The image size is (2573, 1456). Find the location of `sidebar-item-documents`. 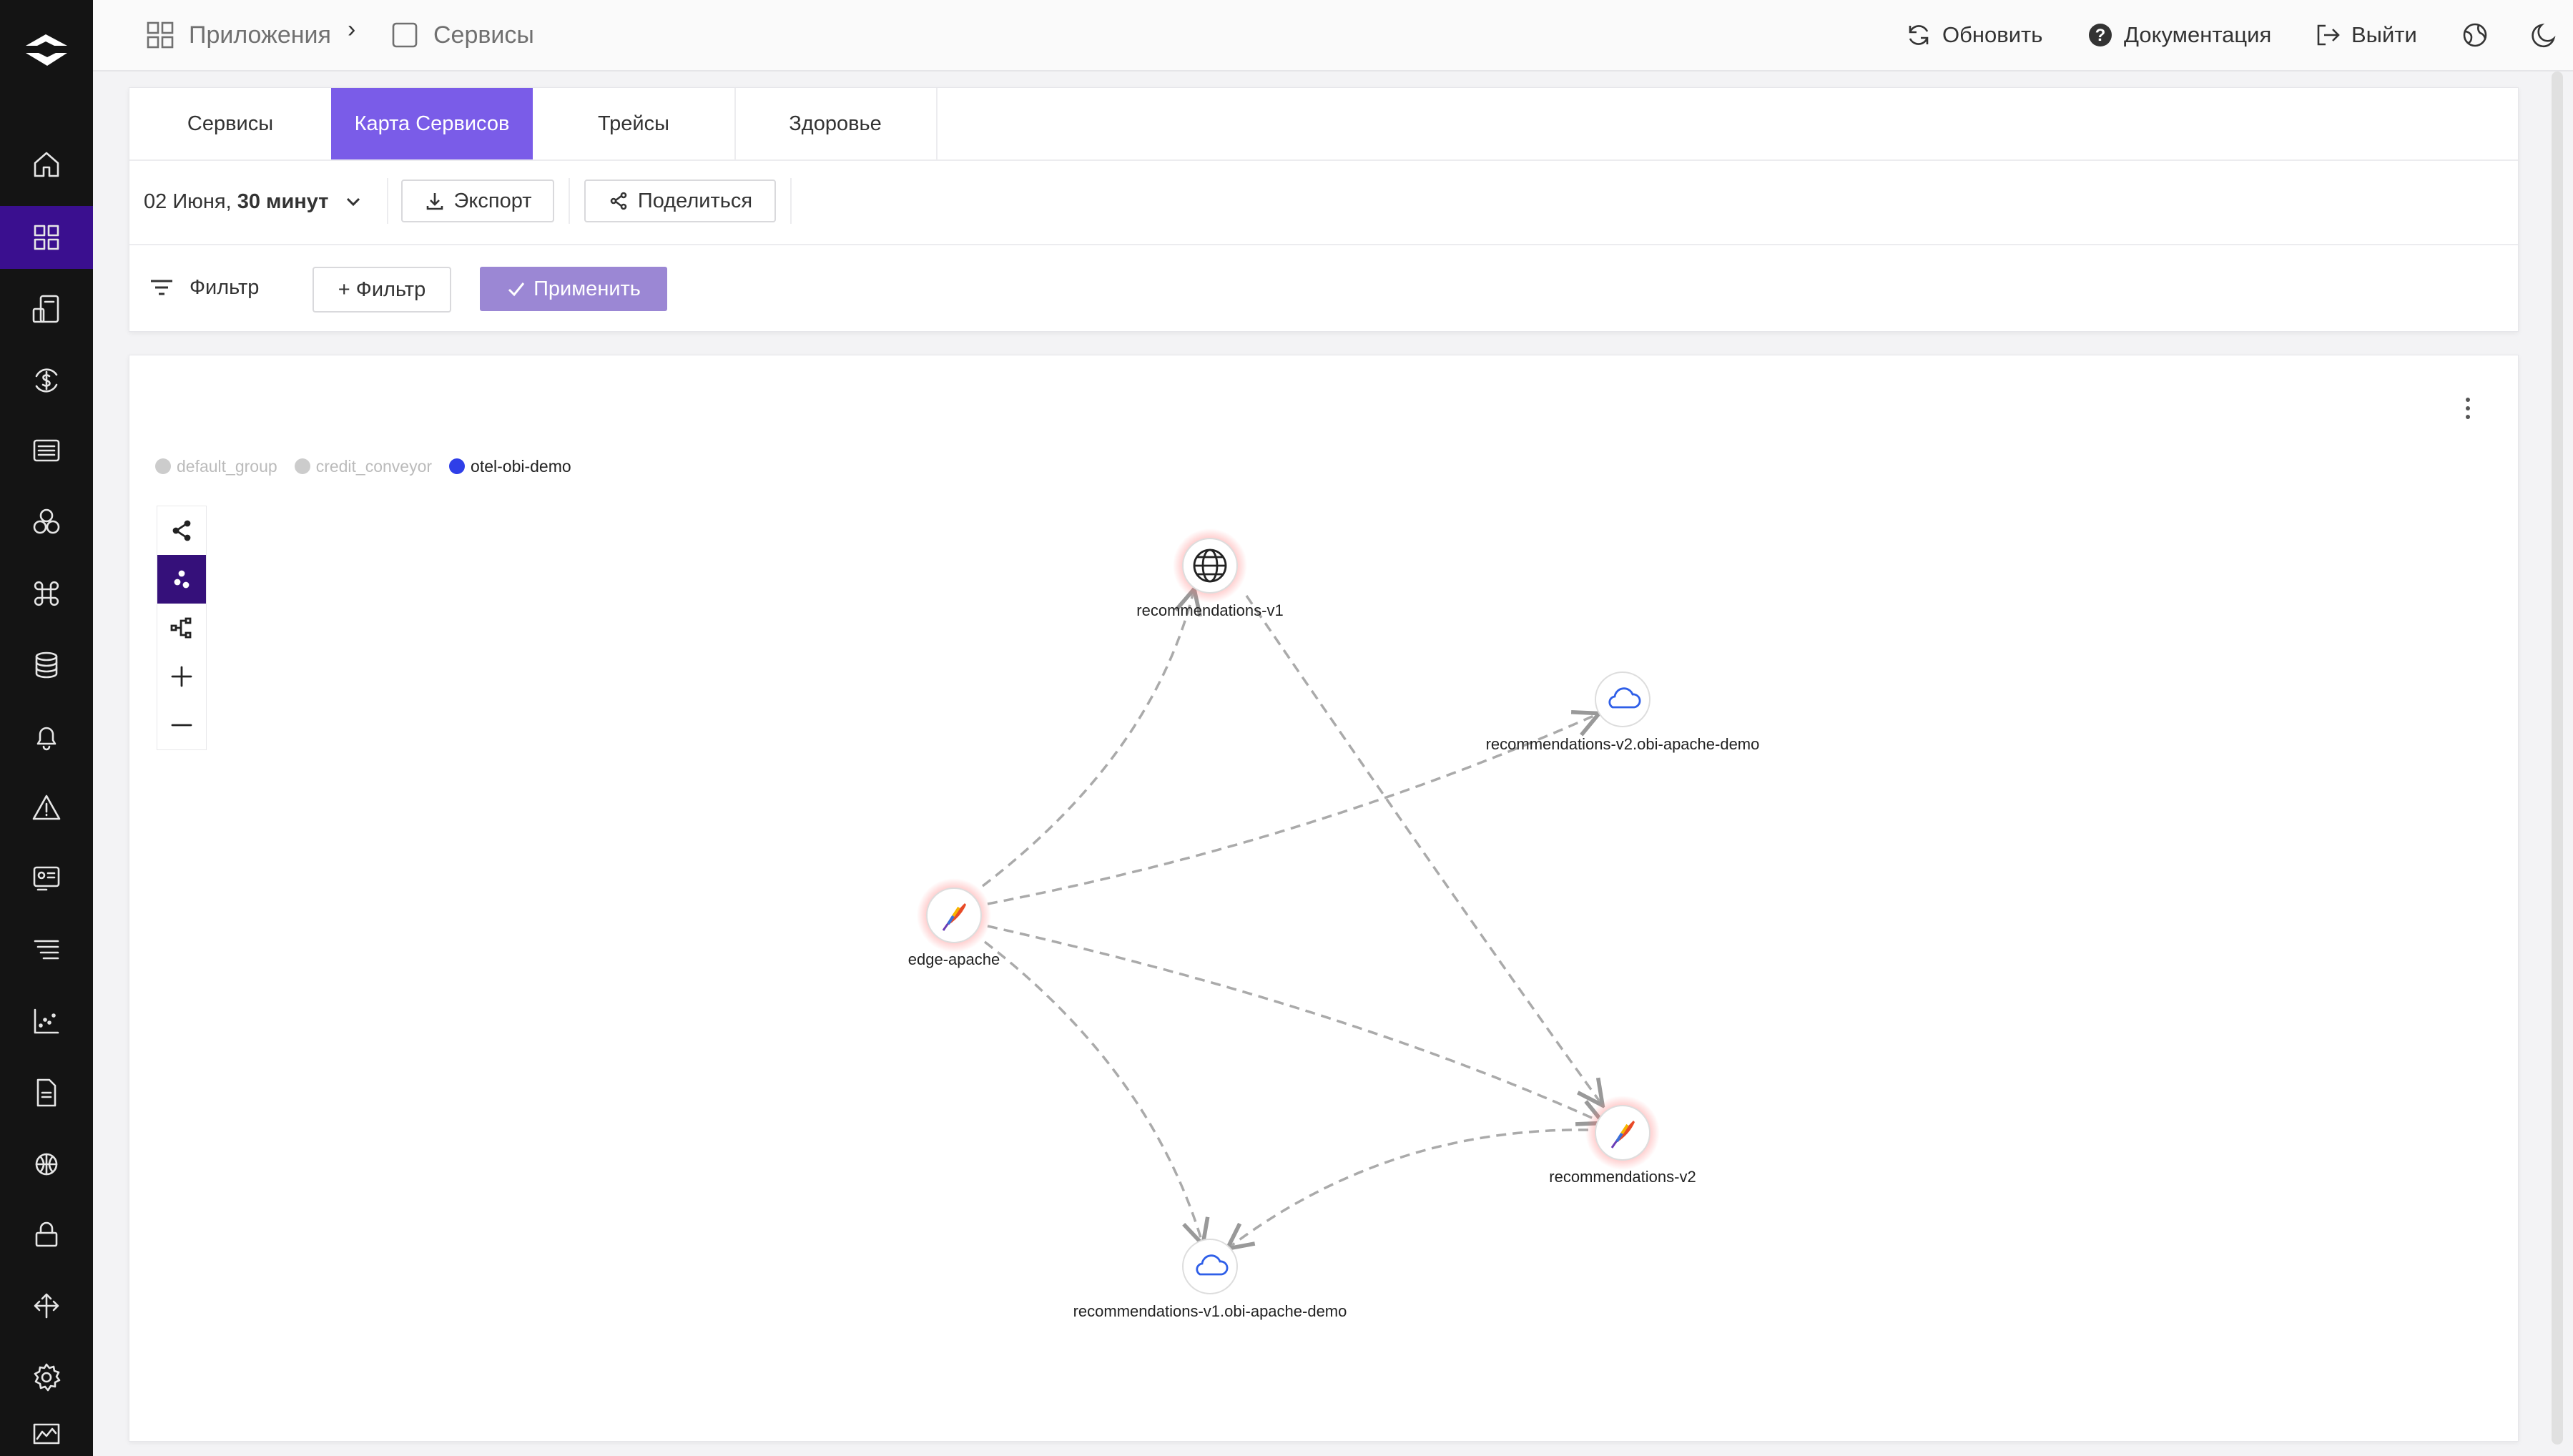

sidebar-item-documents is located at coordinates (46, 1092).